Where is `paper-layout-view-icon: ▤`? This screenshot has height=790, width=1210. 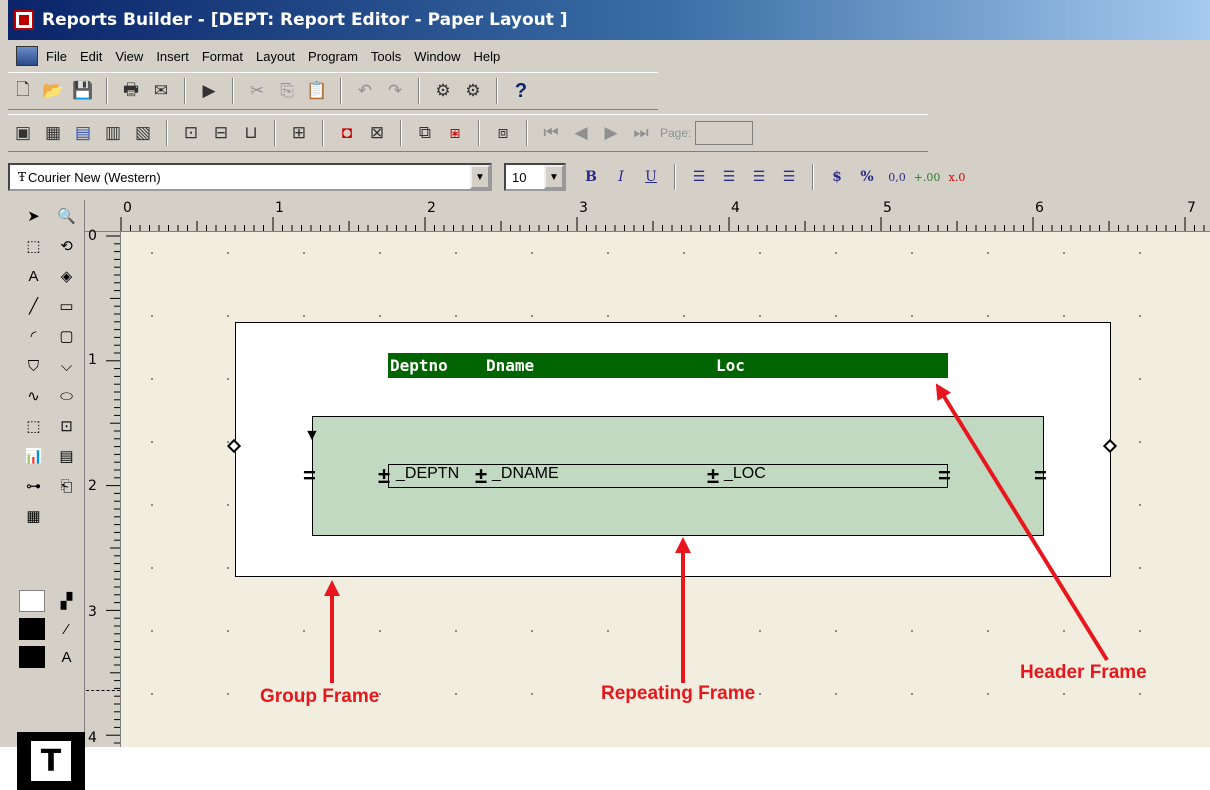 paper-layout-view-icon: ▤ is located at coordinates (83, 133).